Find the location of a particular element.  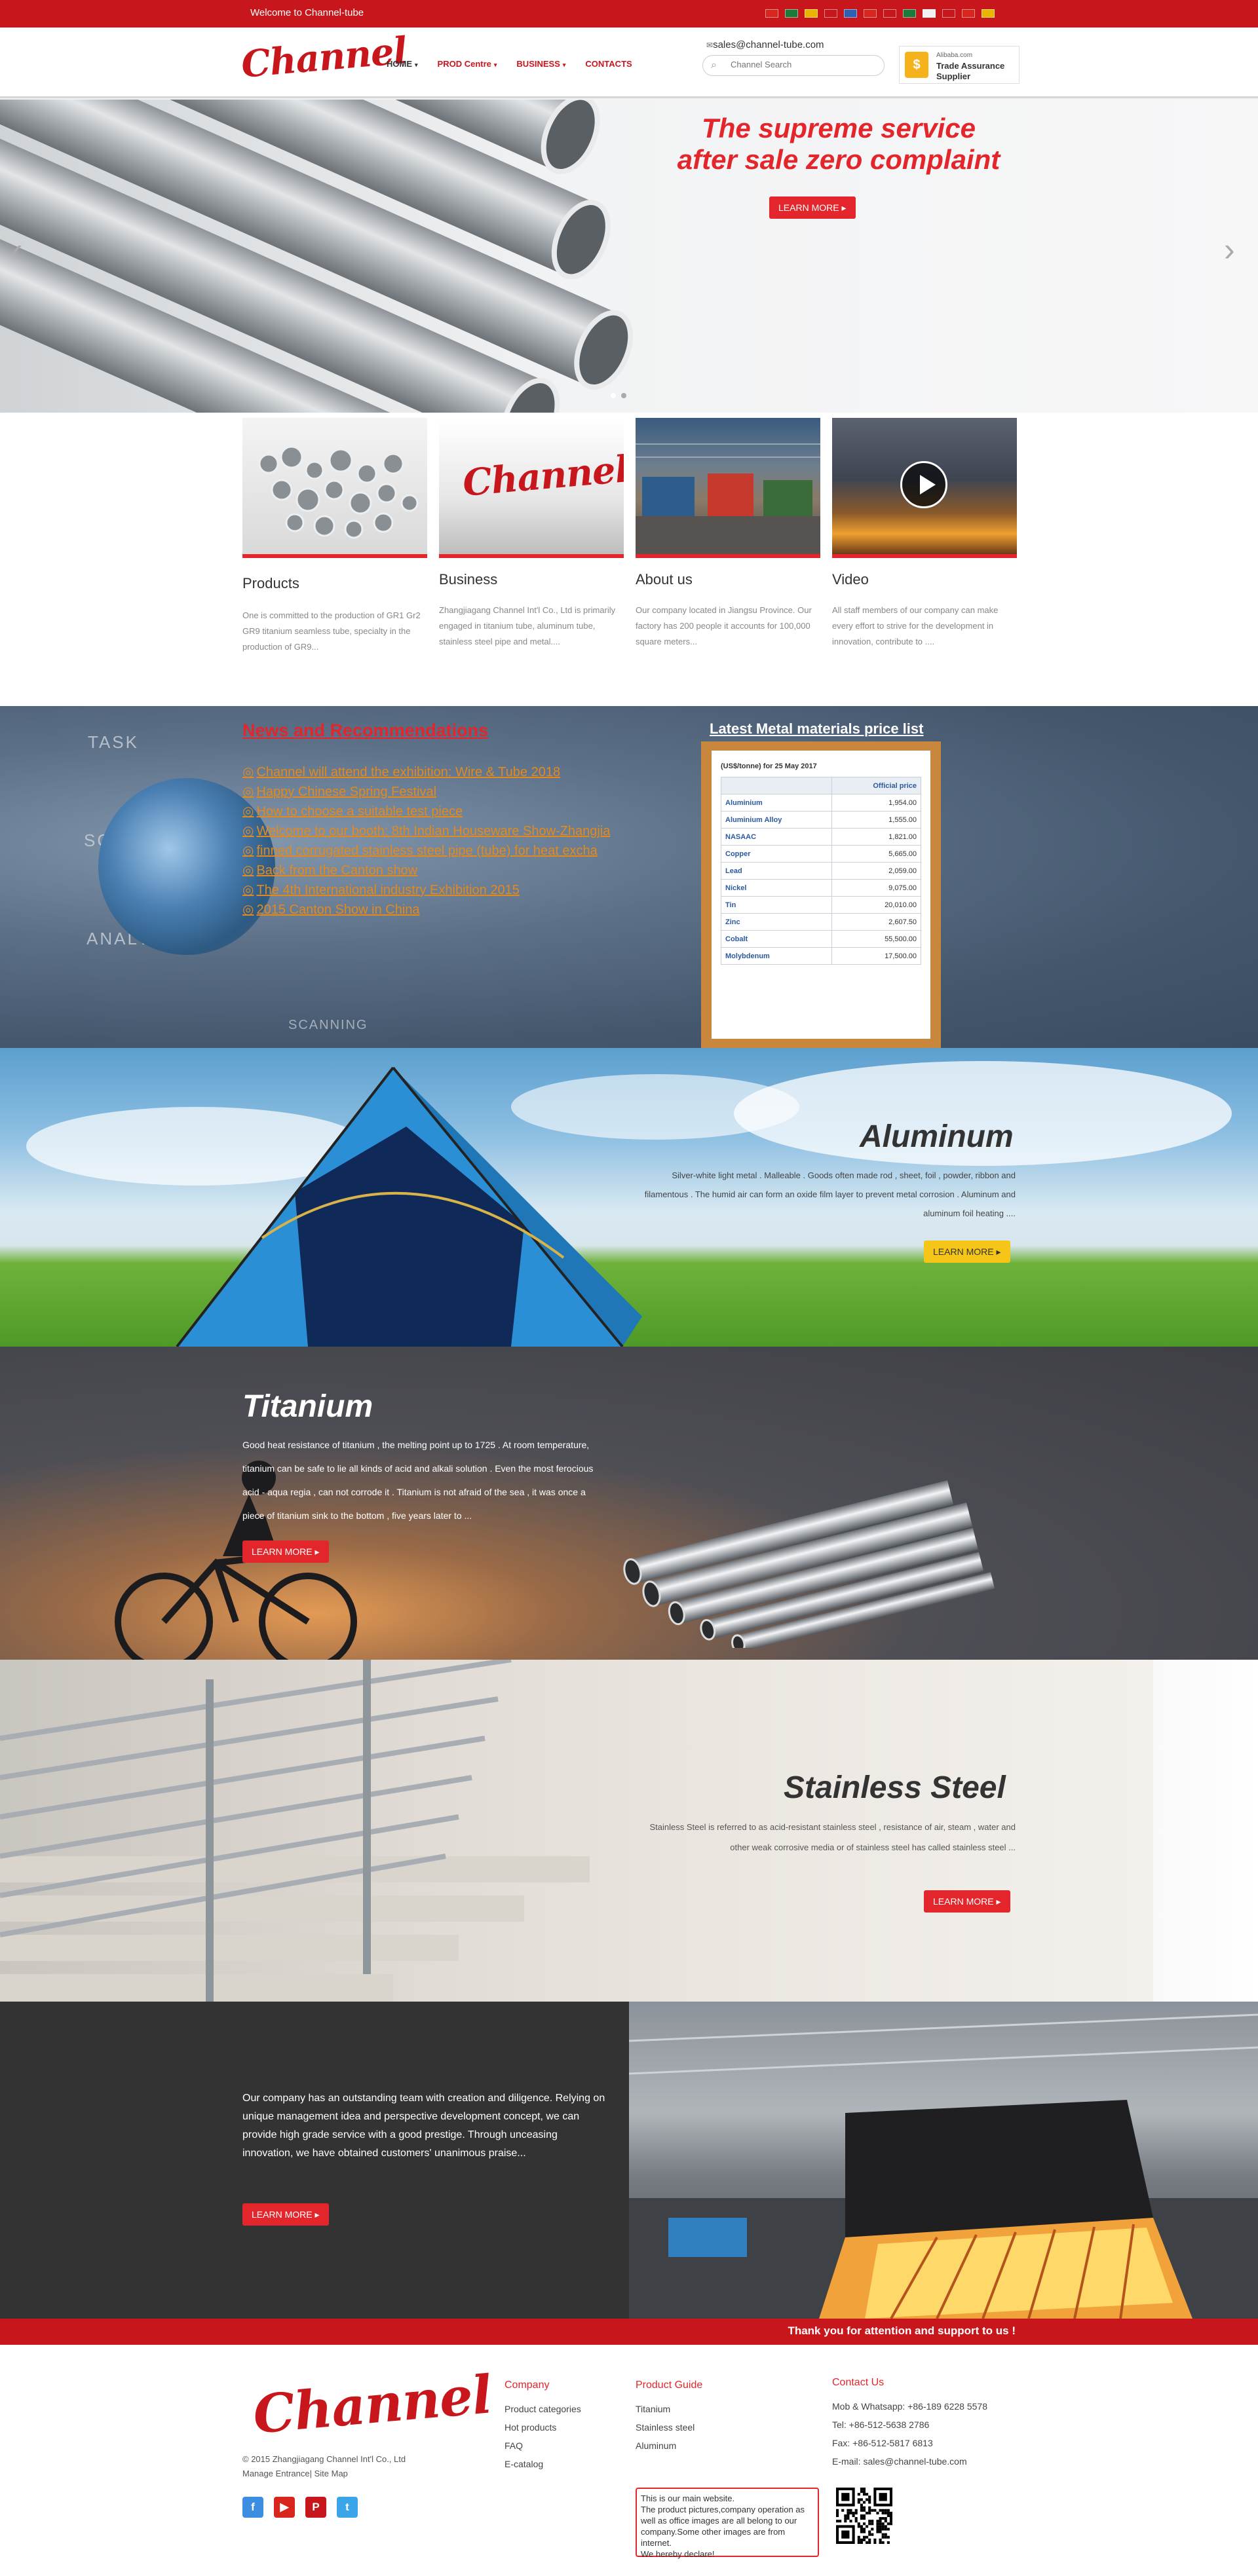

card-title: Video is located at coordinates (851, 579).